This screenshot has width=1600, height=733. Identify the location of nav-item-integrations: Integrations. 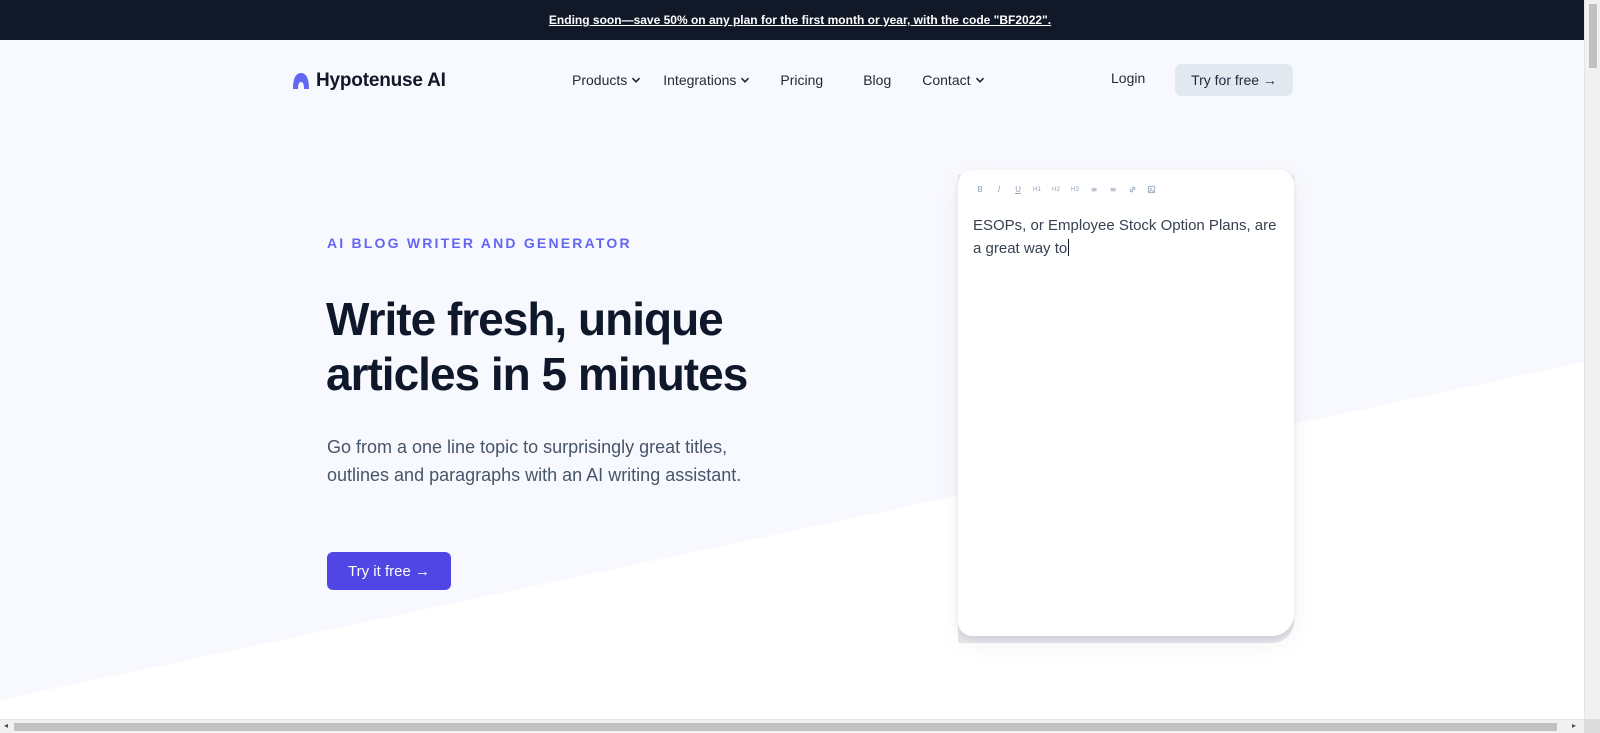
(706, 80).